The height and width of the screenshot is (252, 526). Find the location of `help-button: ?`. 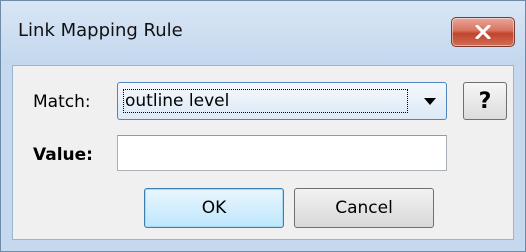

help-button: ? is located at coordinates (485, 101).